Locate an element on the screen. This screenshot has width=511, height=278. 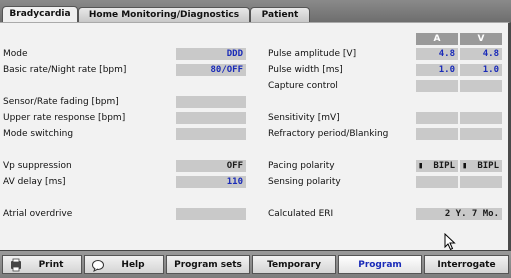
pulse-width-label: Pulse width [ms] is located at coordinates (305, 70).